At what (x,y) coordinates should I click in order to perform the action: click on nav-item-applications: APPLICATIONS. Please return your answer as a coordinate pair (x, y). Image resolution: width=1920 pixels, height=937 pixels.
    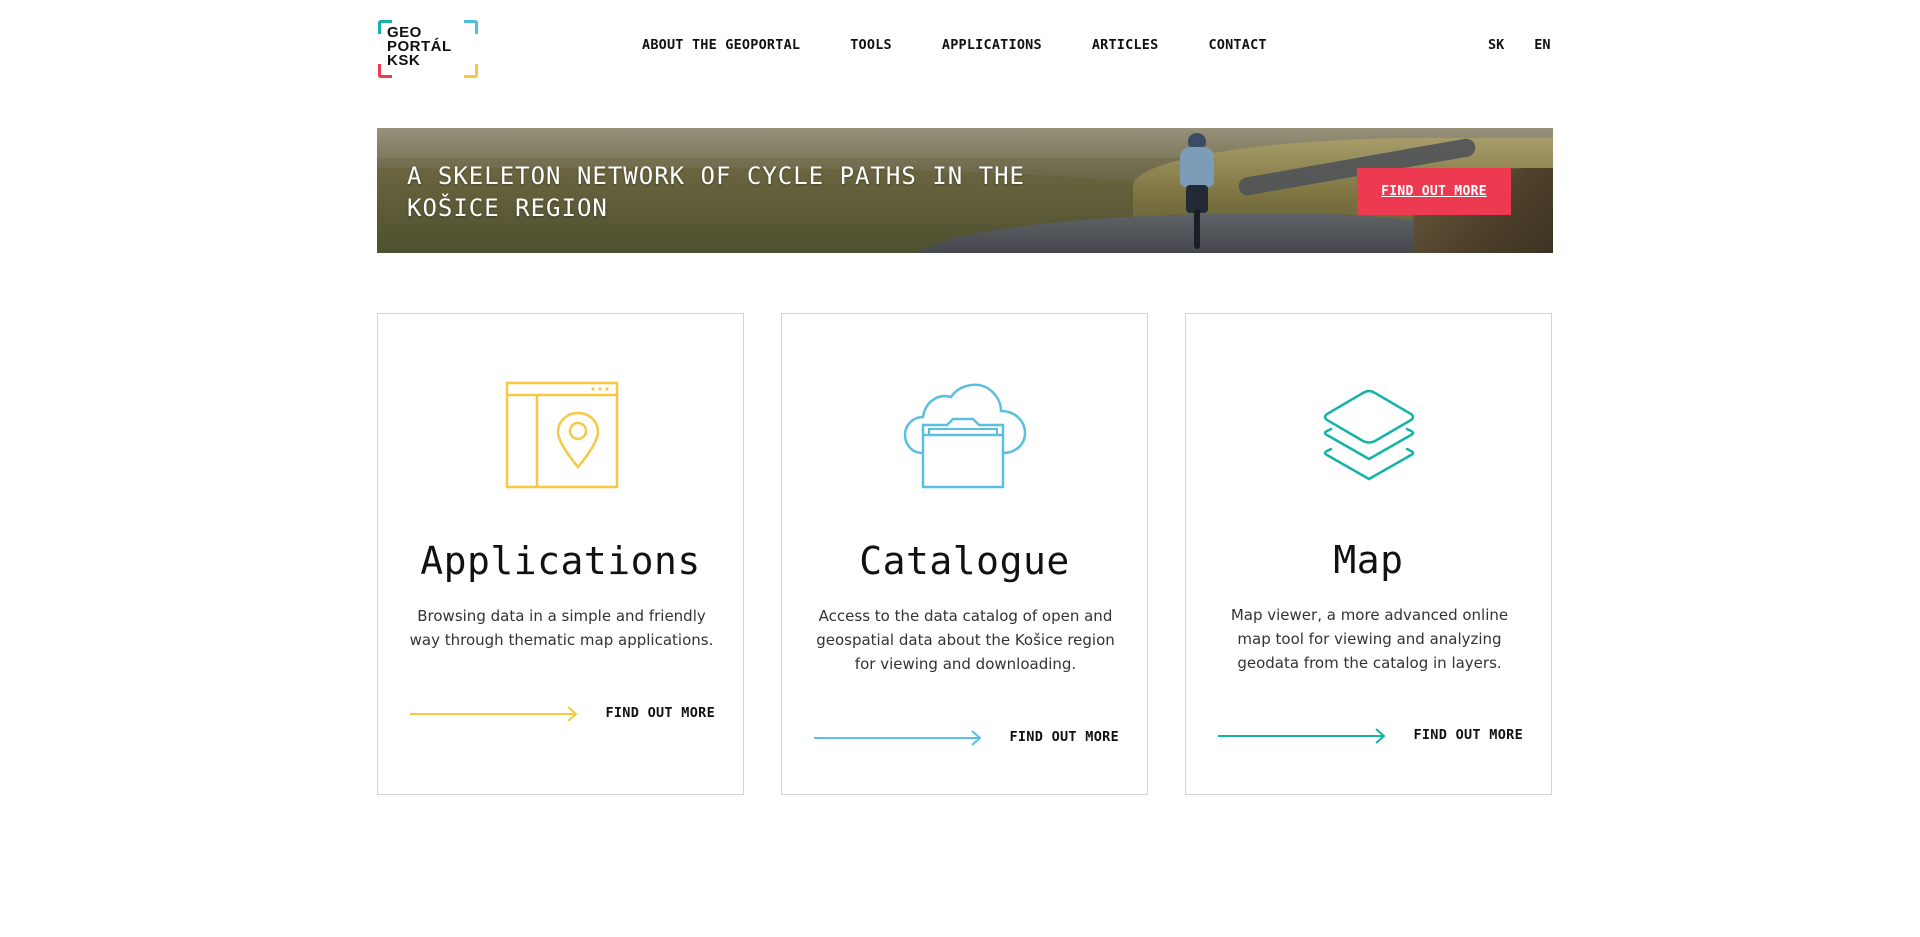
    Looking at the image, I should click on (992, 45).